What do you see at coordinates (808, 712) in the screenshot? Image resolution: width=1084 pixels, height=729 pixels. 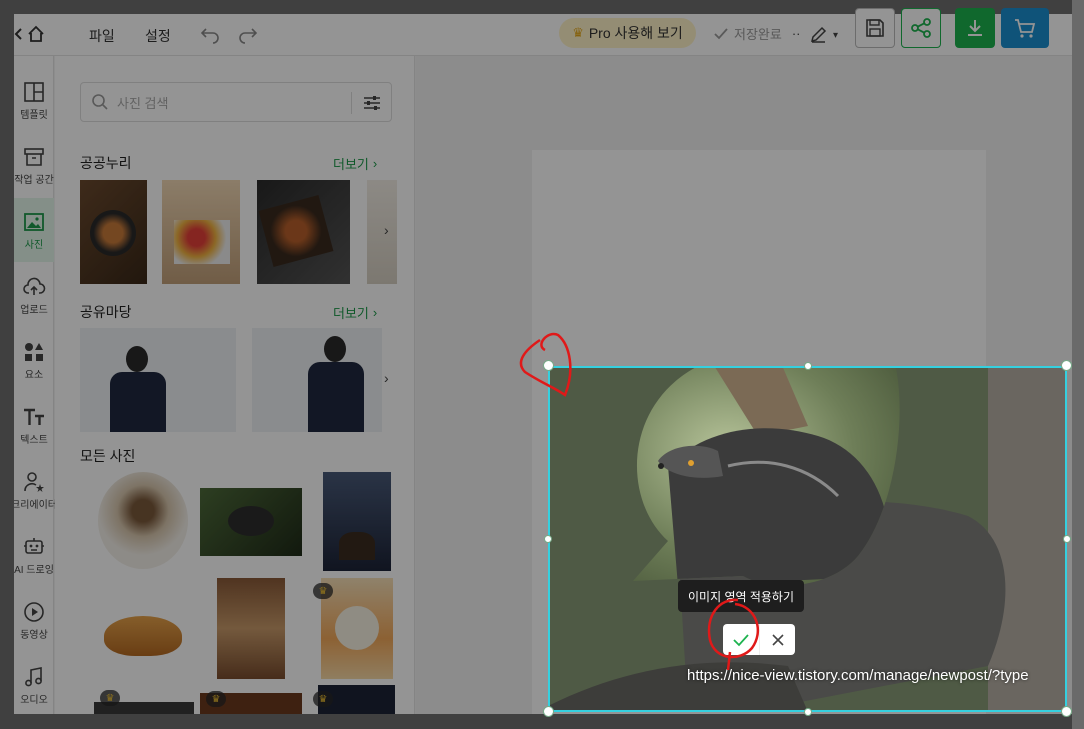 I see `resize-handle-bottom` at bounding box center [808, 712].